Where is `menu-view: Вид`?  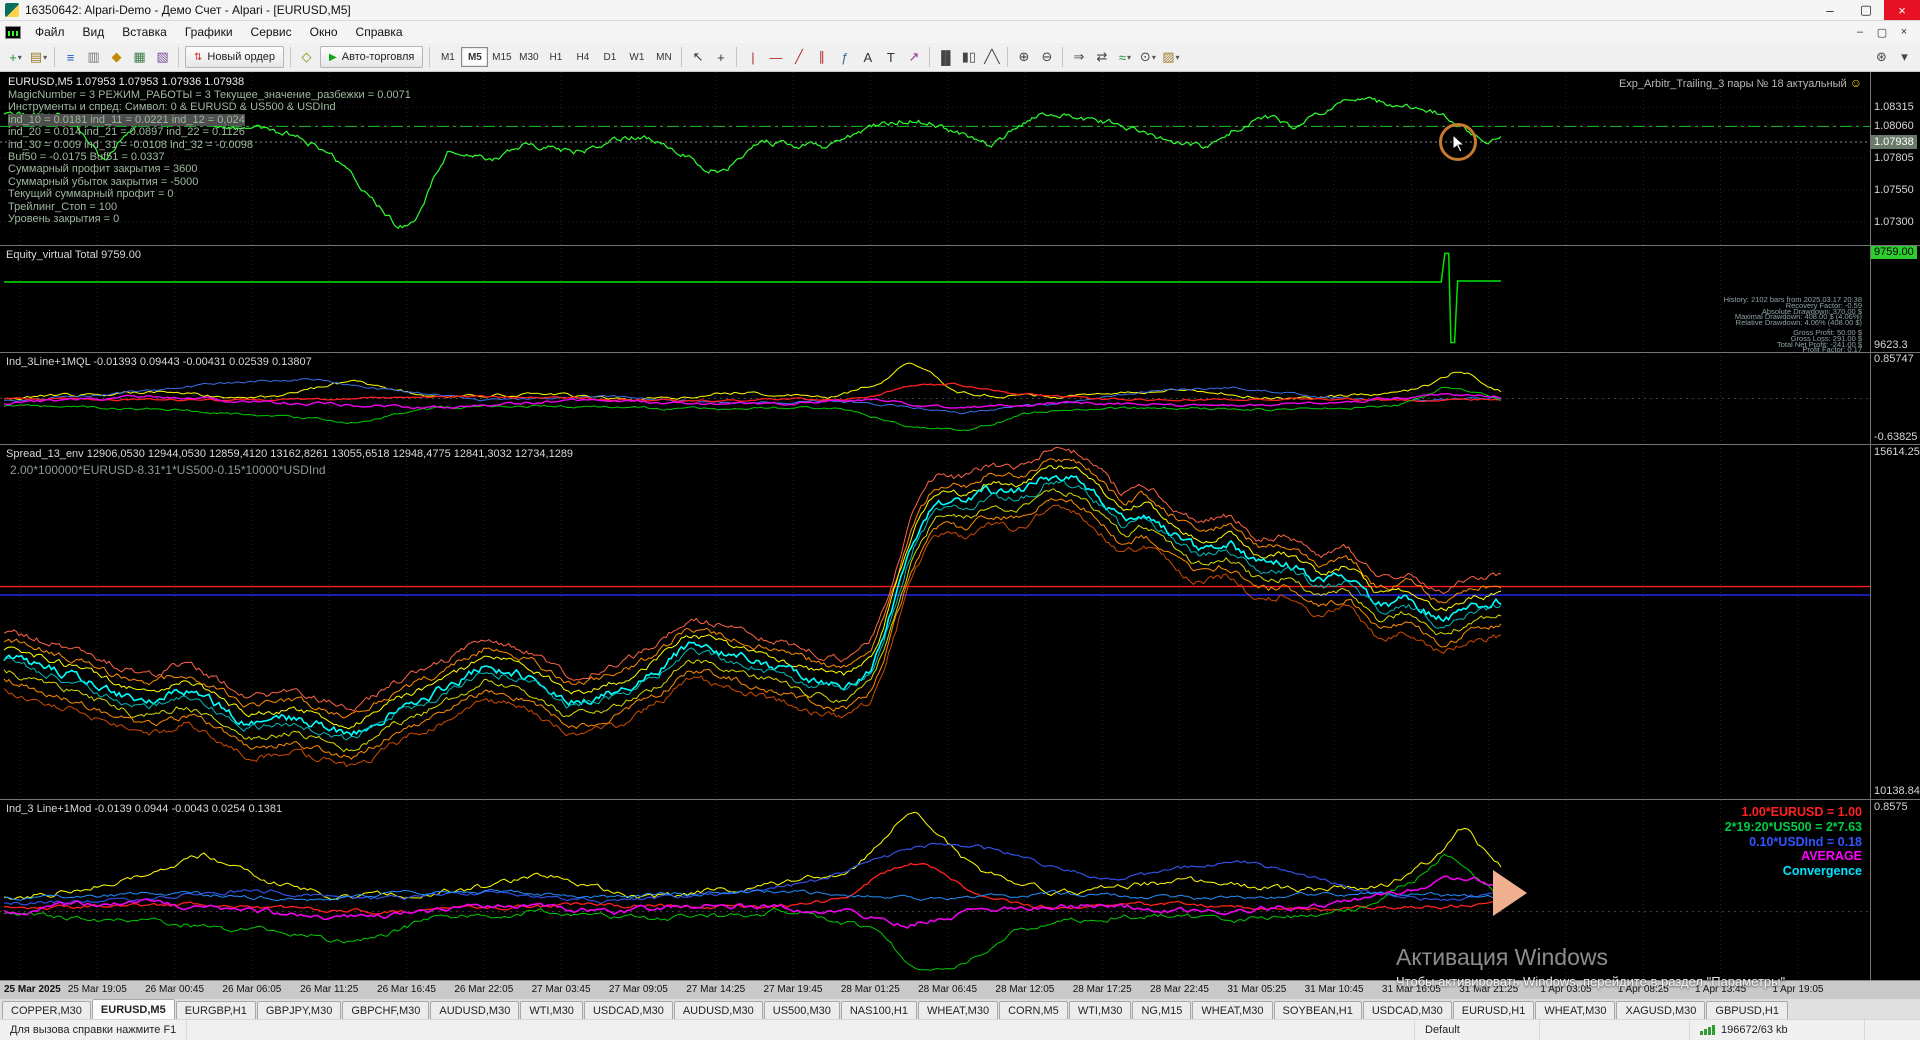
menu-view: Вид is located at coordinates (94, 32).